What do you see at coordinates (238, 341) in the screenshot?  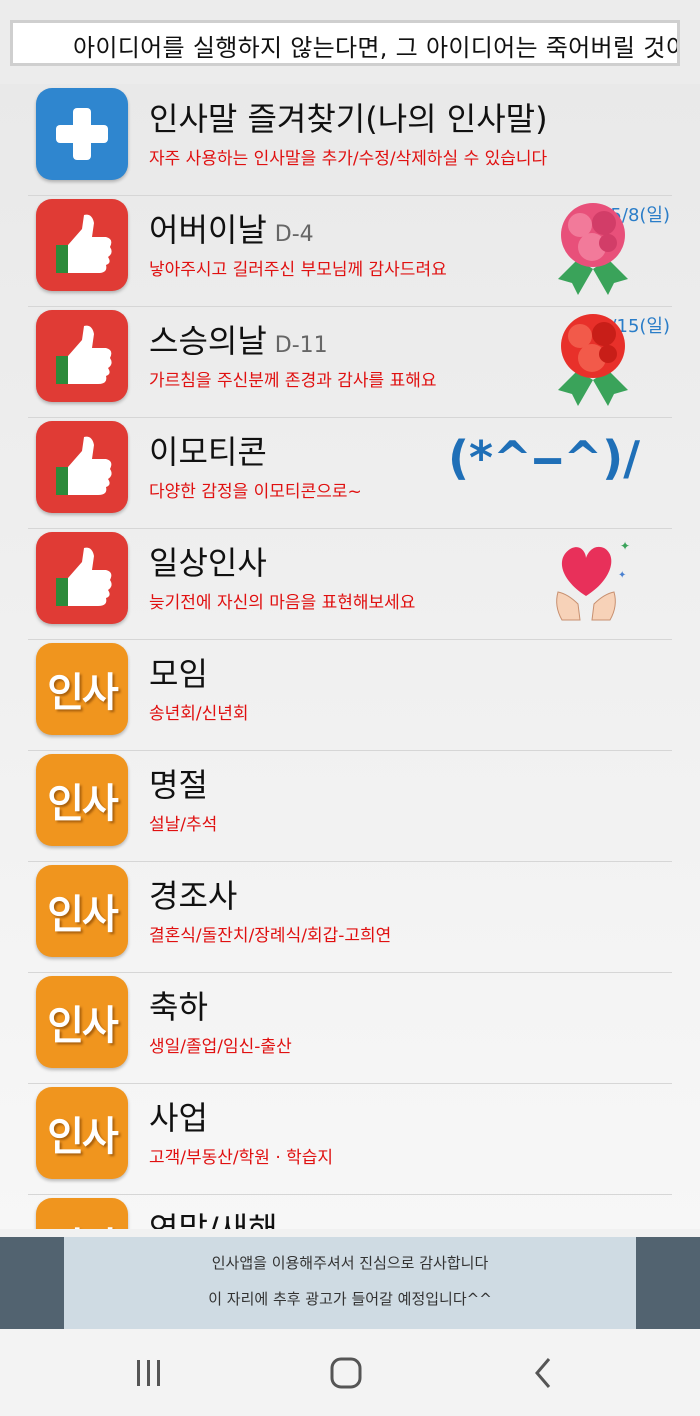 I see `item-title: 스승의날 D-11` at bounding box center [238, 341].